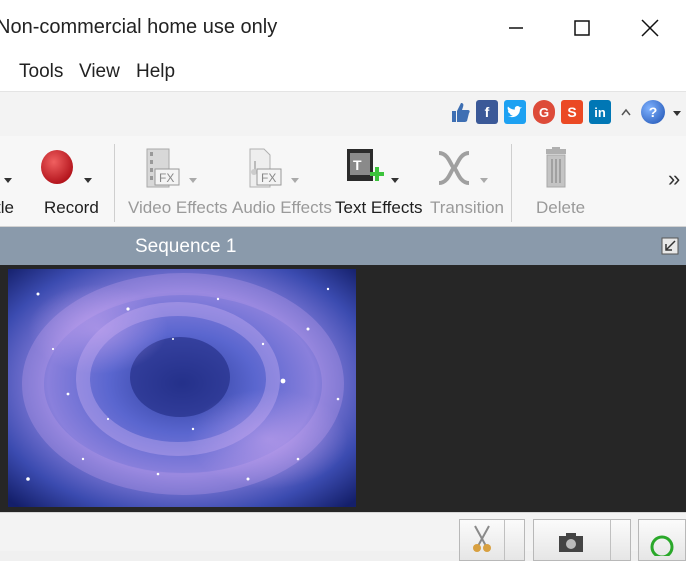 This screenshot has height=561, width=686. Describe the element at coordinates (365, 165) in the screenshot. I see `text-effects-icon: T` at that location.